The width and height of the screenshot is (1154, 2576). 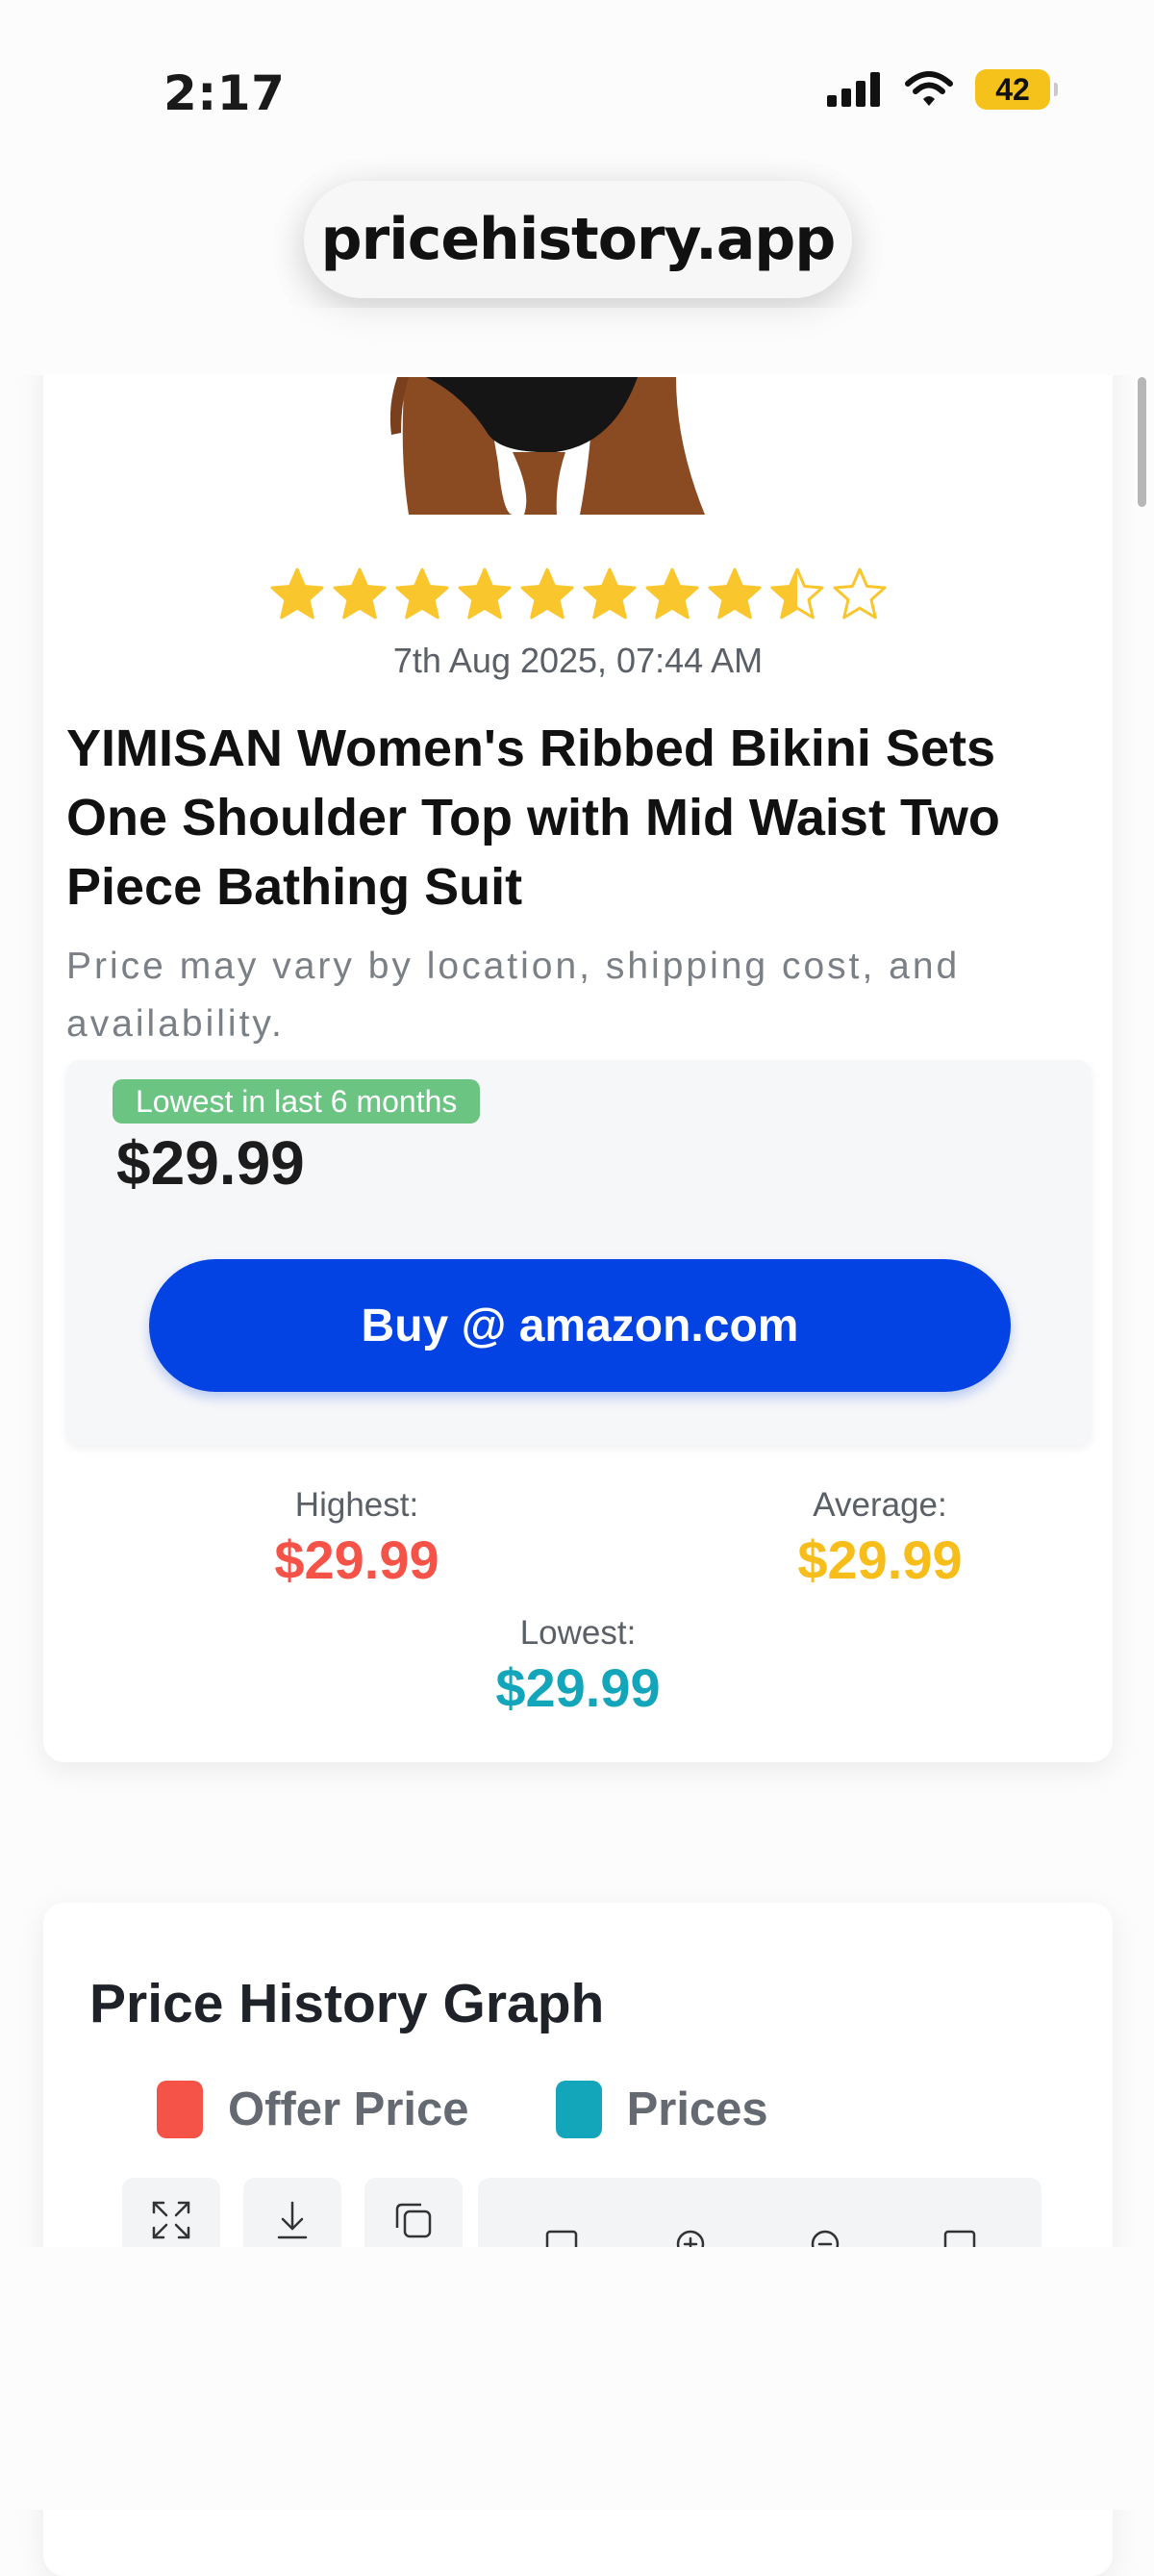 What do you see at coordinates (578, 1687) in the screenshot?
I see `lowest-value: $29.99` at bounding box center [578, 1687].